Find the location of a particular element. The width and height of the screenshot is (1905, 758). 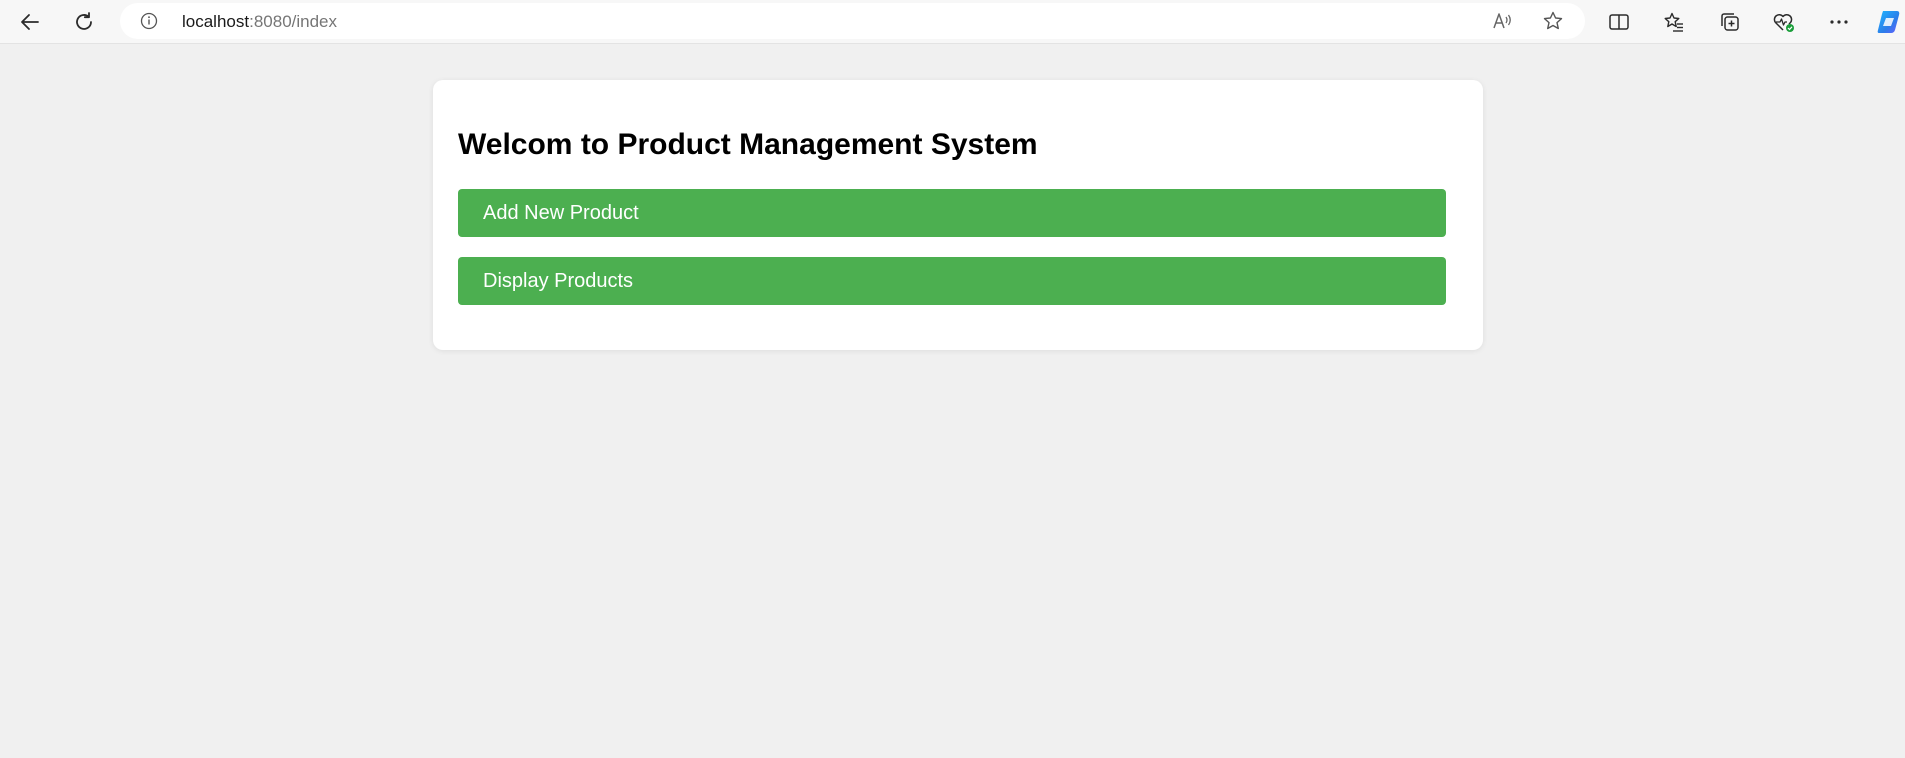

copilot-icon is located at coordinates (1889, 22).